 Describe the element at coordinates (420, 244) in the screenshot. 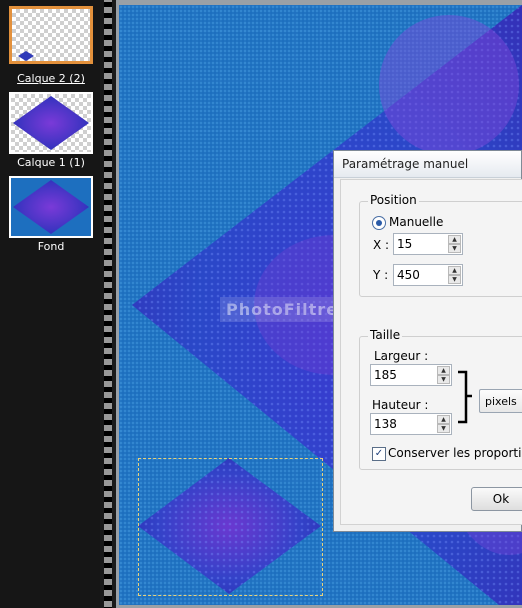

I see `x-input` at that location.